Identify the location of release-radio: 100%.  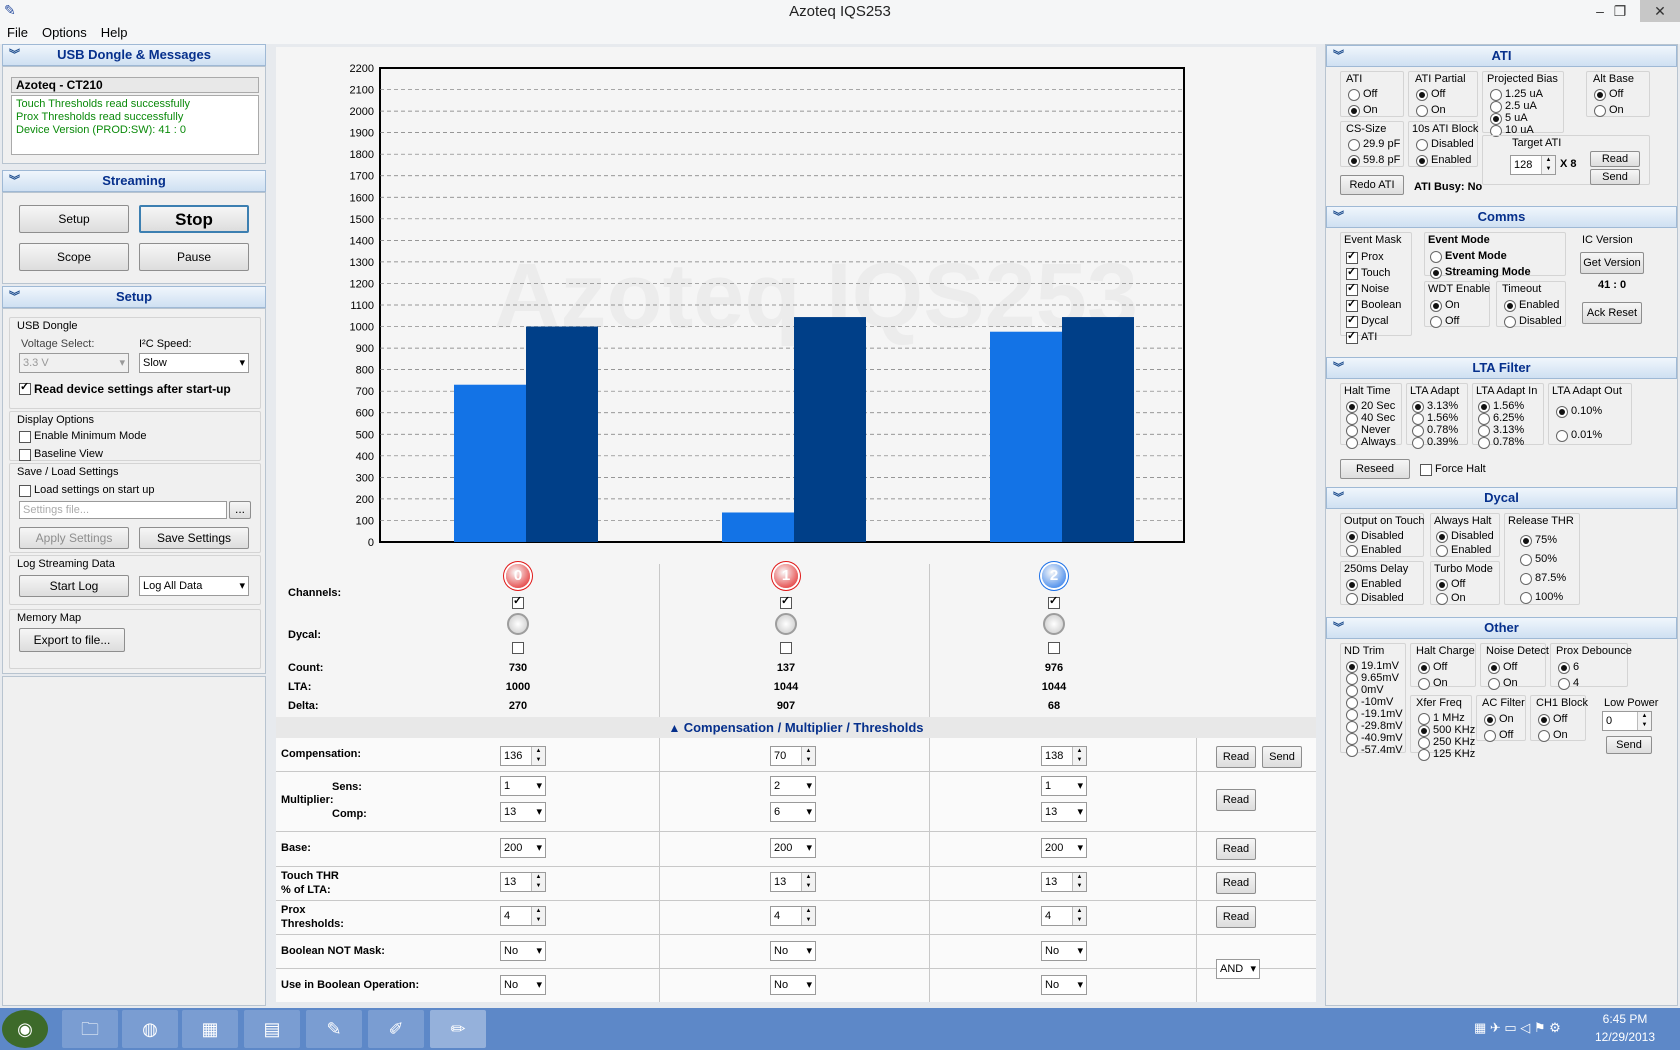
(1541, 597).